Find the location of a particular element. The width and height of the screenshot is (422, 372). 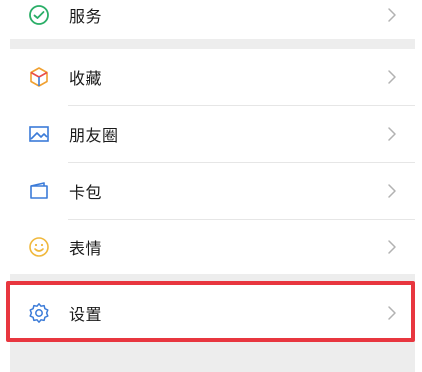

menu-item-label: 卡包 is located at coordinates (86, 192).